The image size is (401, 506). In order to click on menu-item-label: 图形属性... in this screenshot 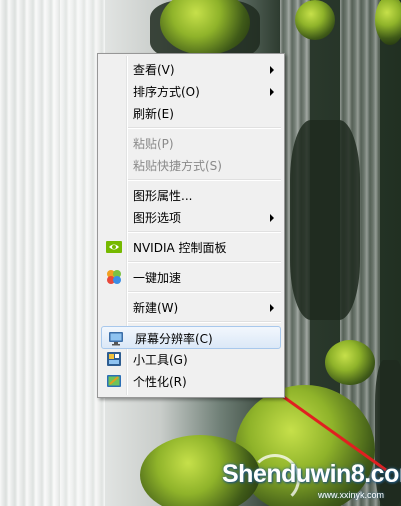, I will do `click(163, 196)`.